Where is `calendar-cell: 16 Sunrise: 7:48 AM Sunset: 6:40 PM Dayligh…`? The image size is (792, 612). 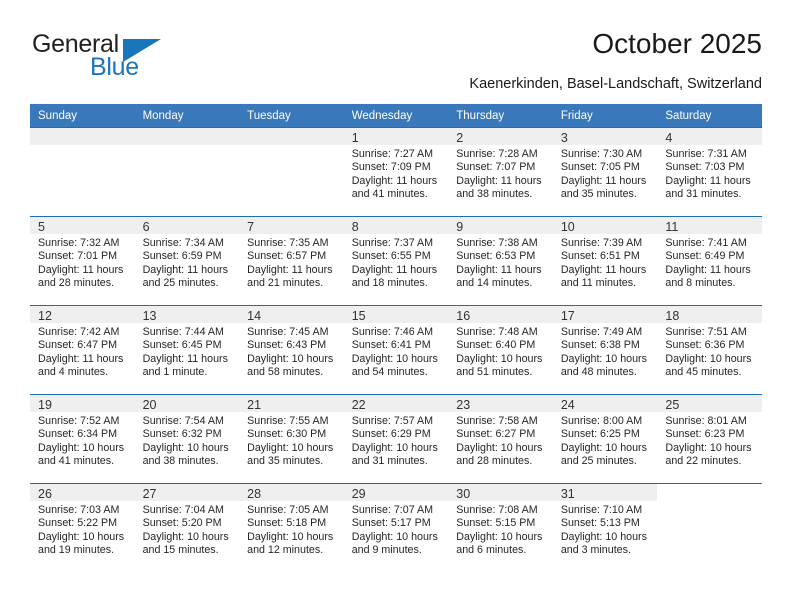 calendar-cell: 16 Sunrise: 7:48 AM Sunset: 6:40 PM Dayligh… is located at coordinates (500, 349).